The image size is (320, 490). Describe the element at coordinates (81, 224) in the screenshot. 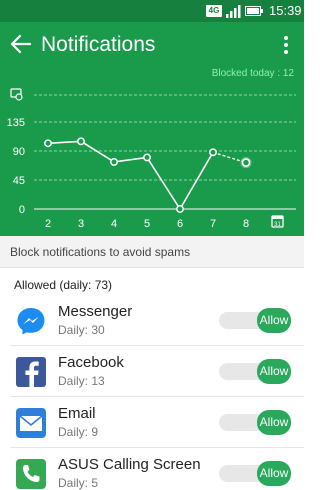

I see `x-tick-label: 3` at that location.